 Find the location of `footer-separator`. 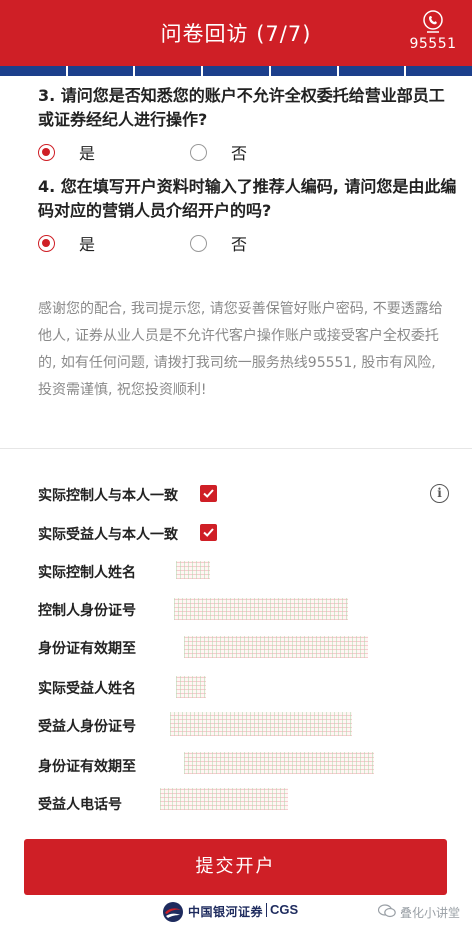

footer-separator is located at coordinates (266, 910).